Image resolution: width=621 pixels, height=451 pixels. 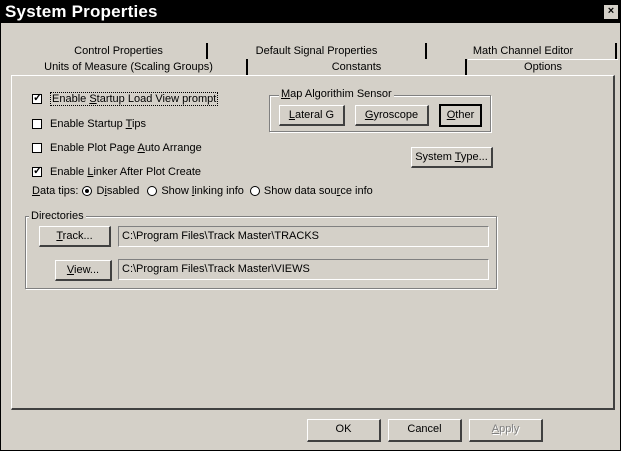 I want to click on startup-tips-option: Enable Startup Tips, so click(x=89, y=124).